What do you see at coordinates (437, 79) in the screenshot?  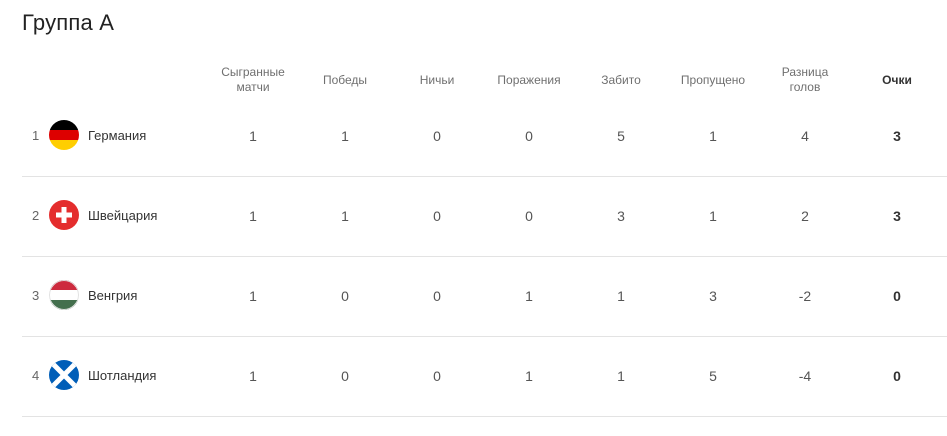 I see `header-draw: Ничьи` at bounding box center [437, 79].